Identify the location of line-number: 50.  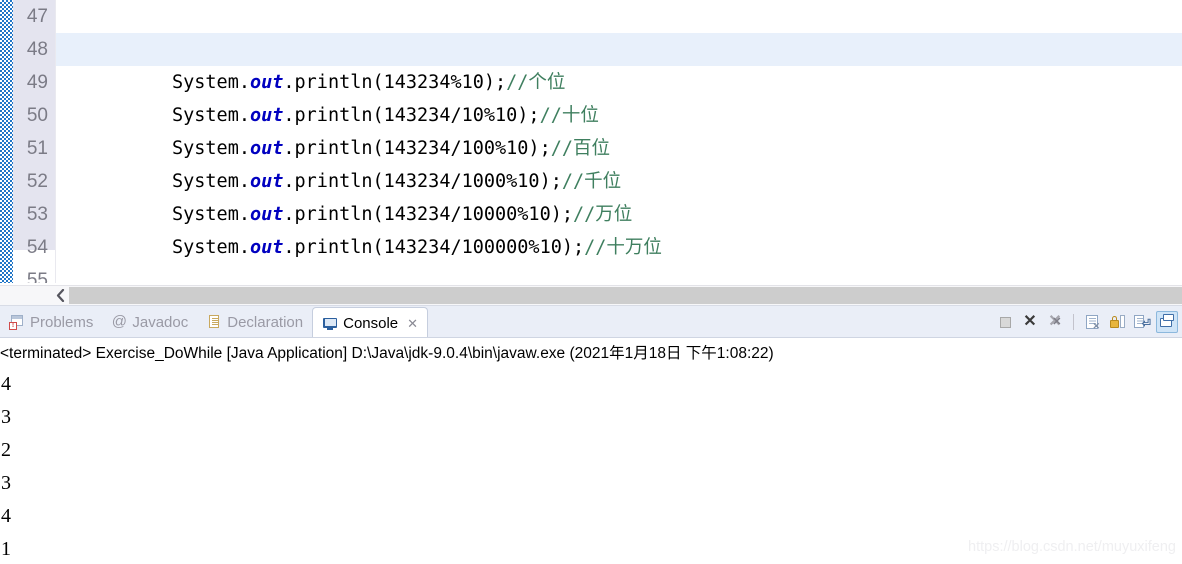
(37, 115).